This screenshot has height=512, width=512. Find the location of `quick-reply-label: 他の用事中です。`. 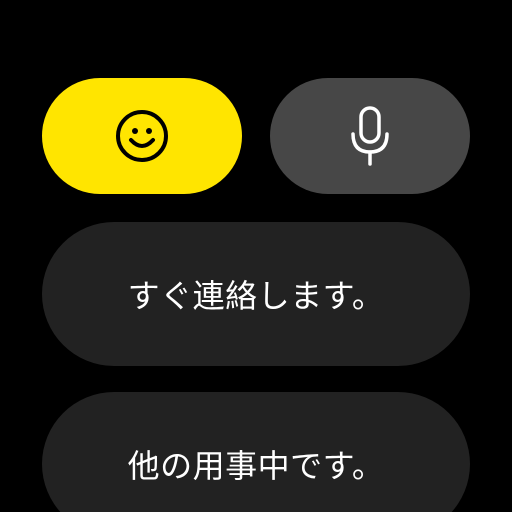

quick-reply-label: 他の用事中です。 is located at coordinates (256, 466).